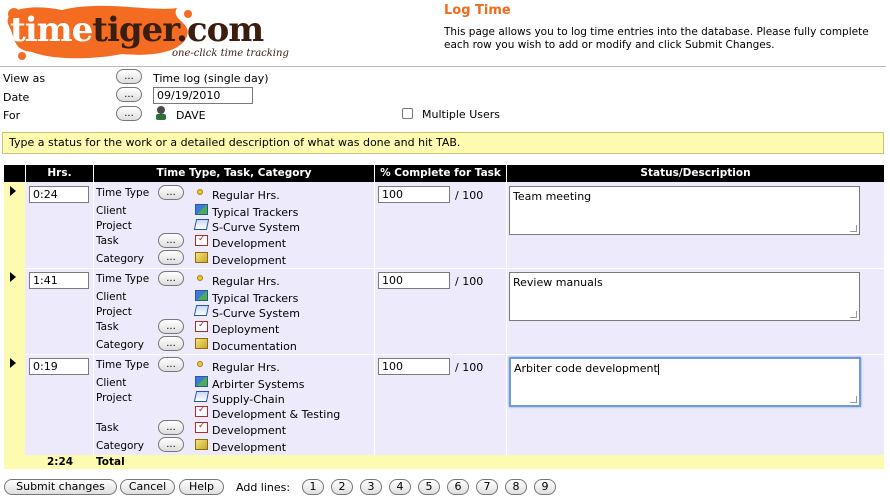 This screenshot has width=890, height=500. Describe the element at coordinates (201, 411) in the screenshot. I see `task-group-icon` at that location.